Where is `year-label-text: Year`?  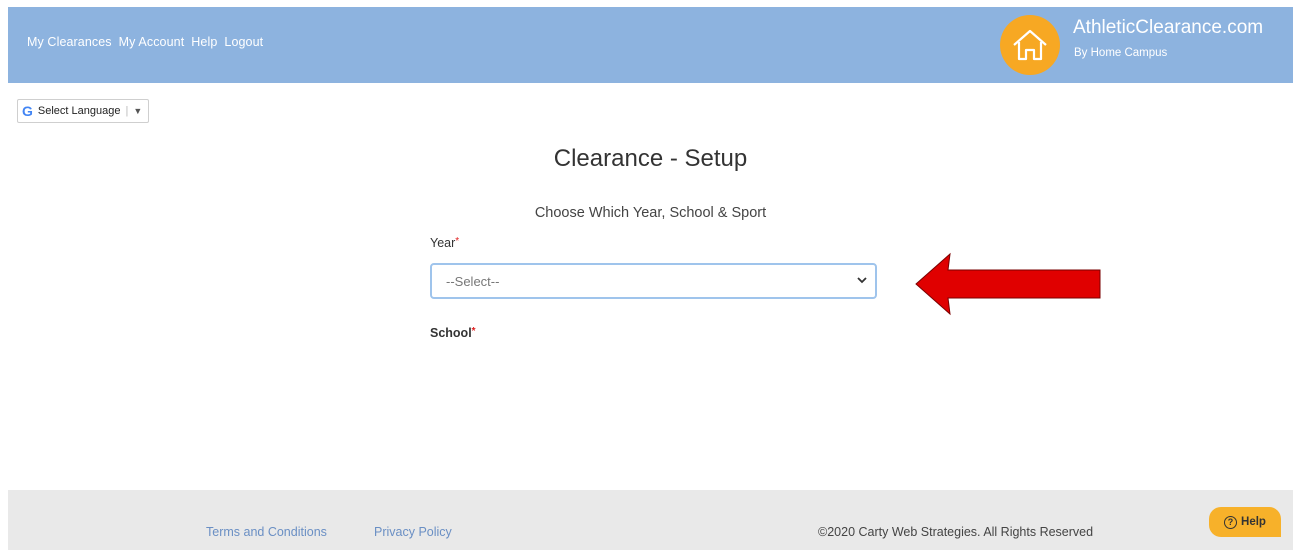 year-label-text: Year is located at coordinates (443, 243).